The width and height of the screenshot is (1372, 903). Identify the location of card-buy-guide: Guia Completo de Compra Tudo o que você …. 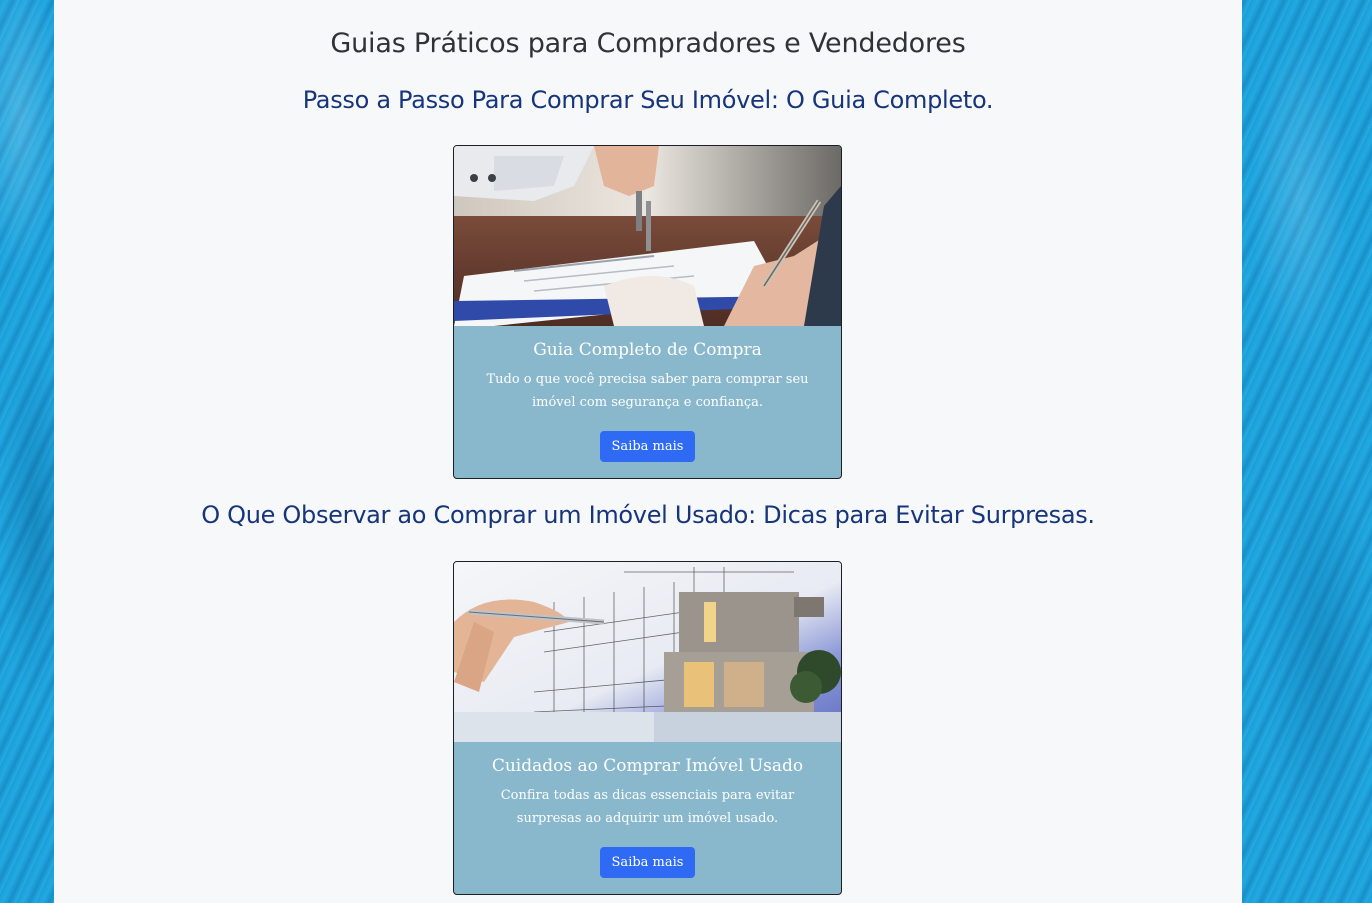
(647, 312).